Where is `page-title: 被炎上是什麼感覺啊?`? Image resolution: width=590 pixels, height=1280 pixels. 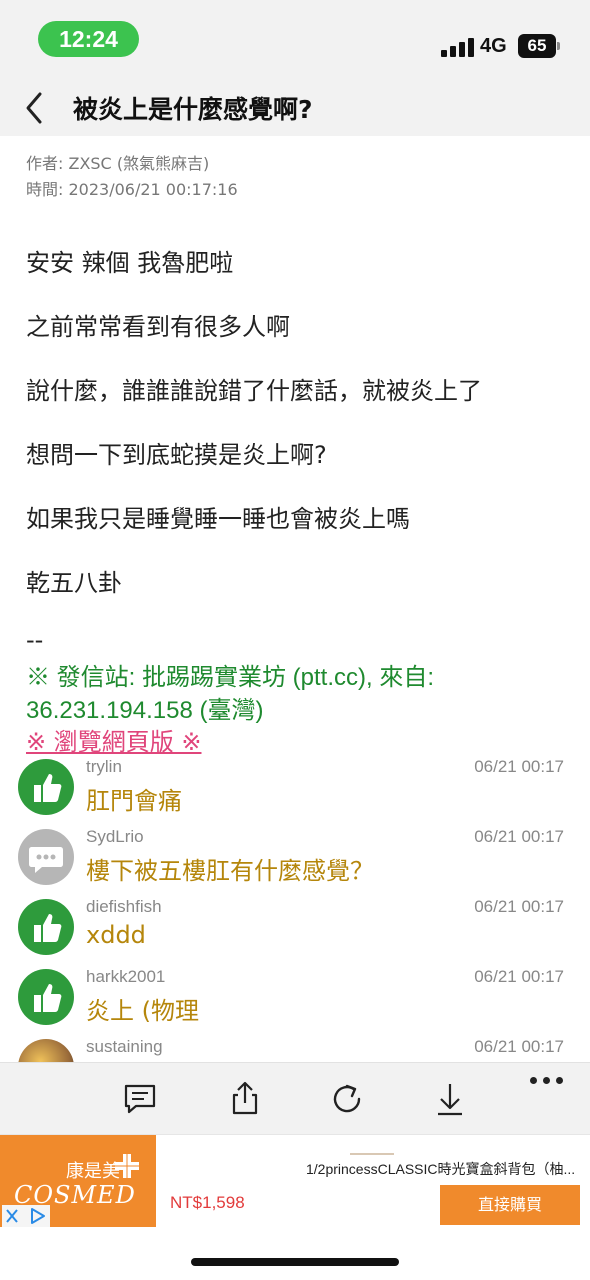 page-title: 被炎上是什麼感覺啊? is located at coordinates (193, 109).